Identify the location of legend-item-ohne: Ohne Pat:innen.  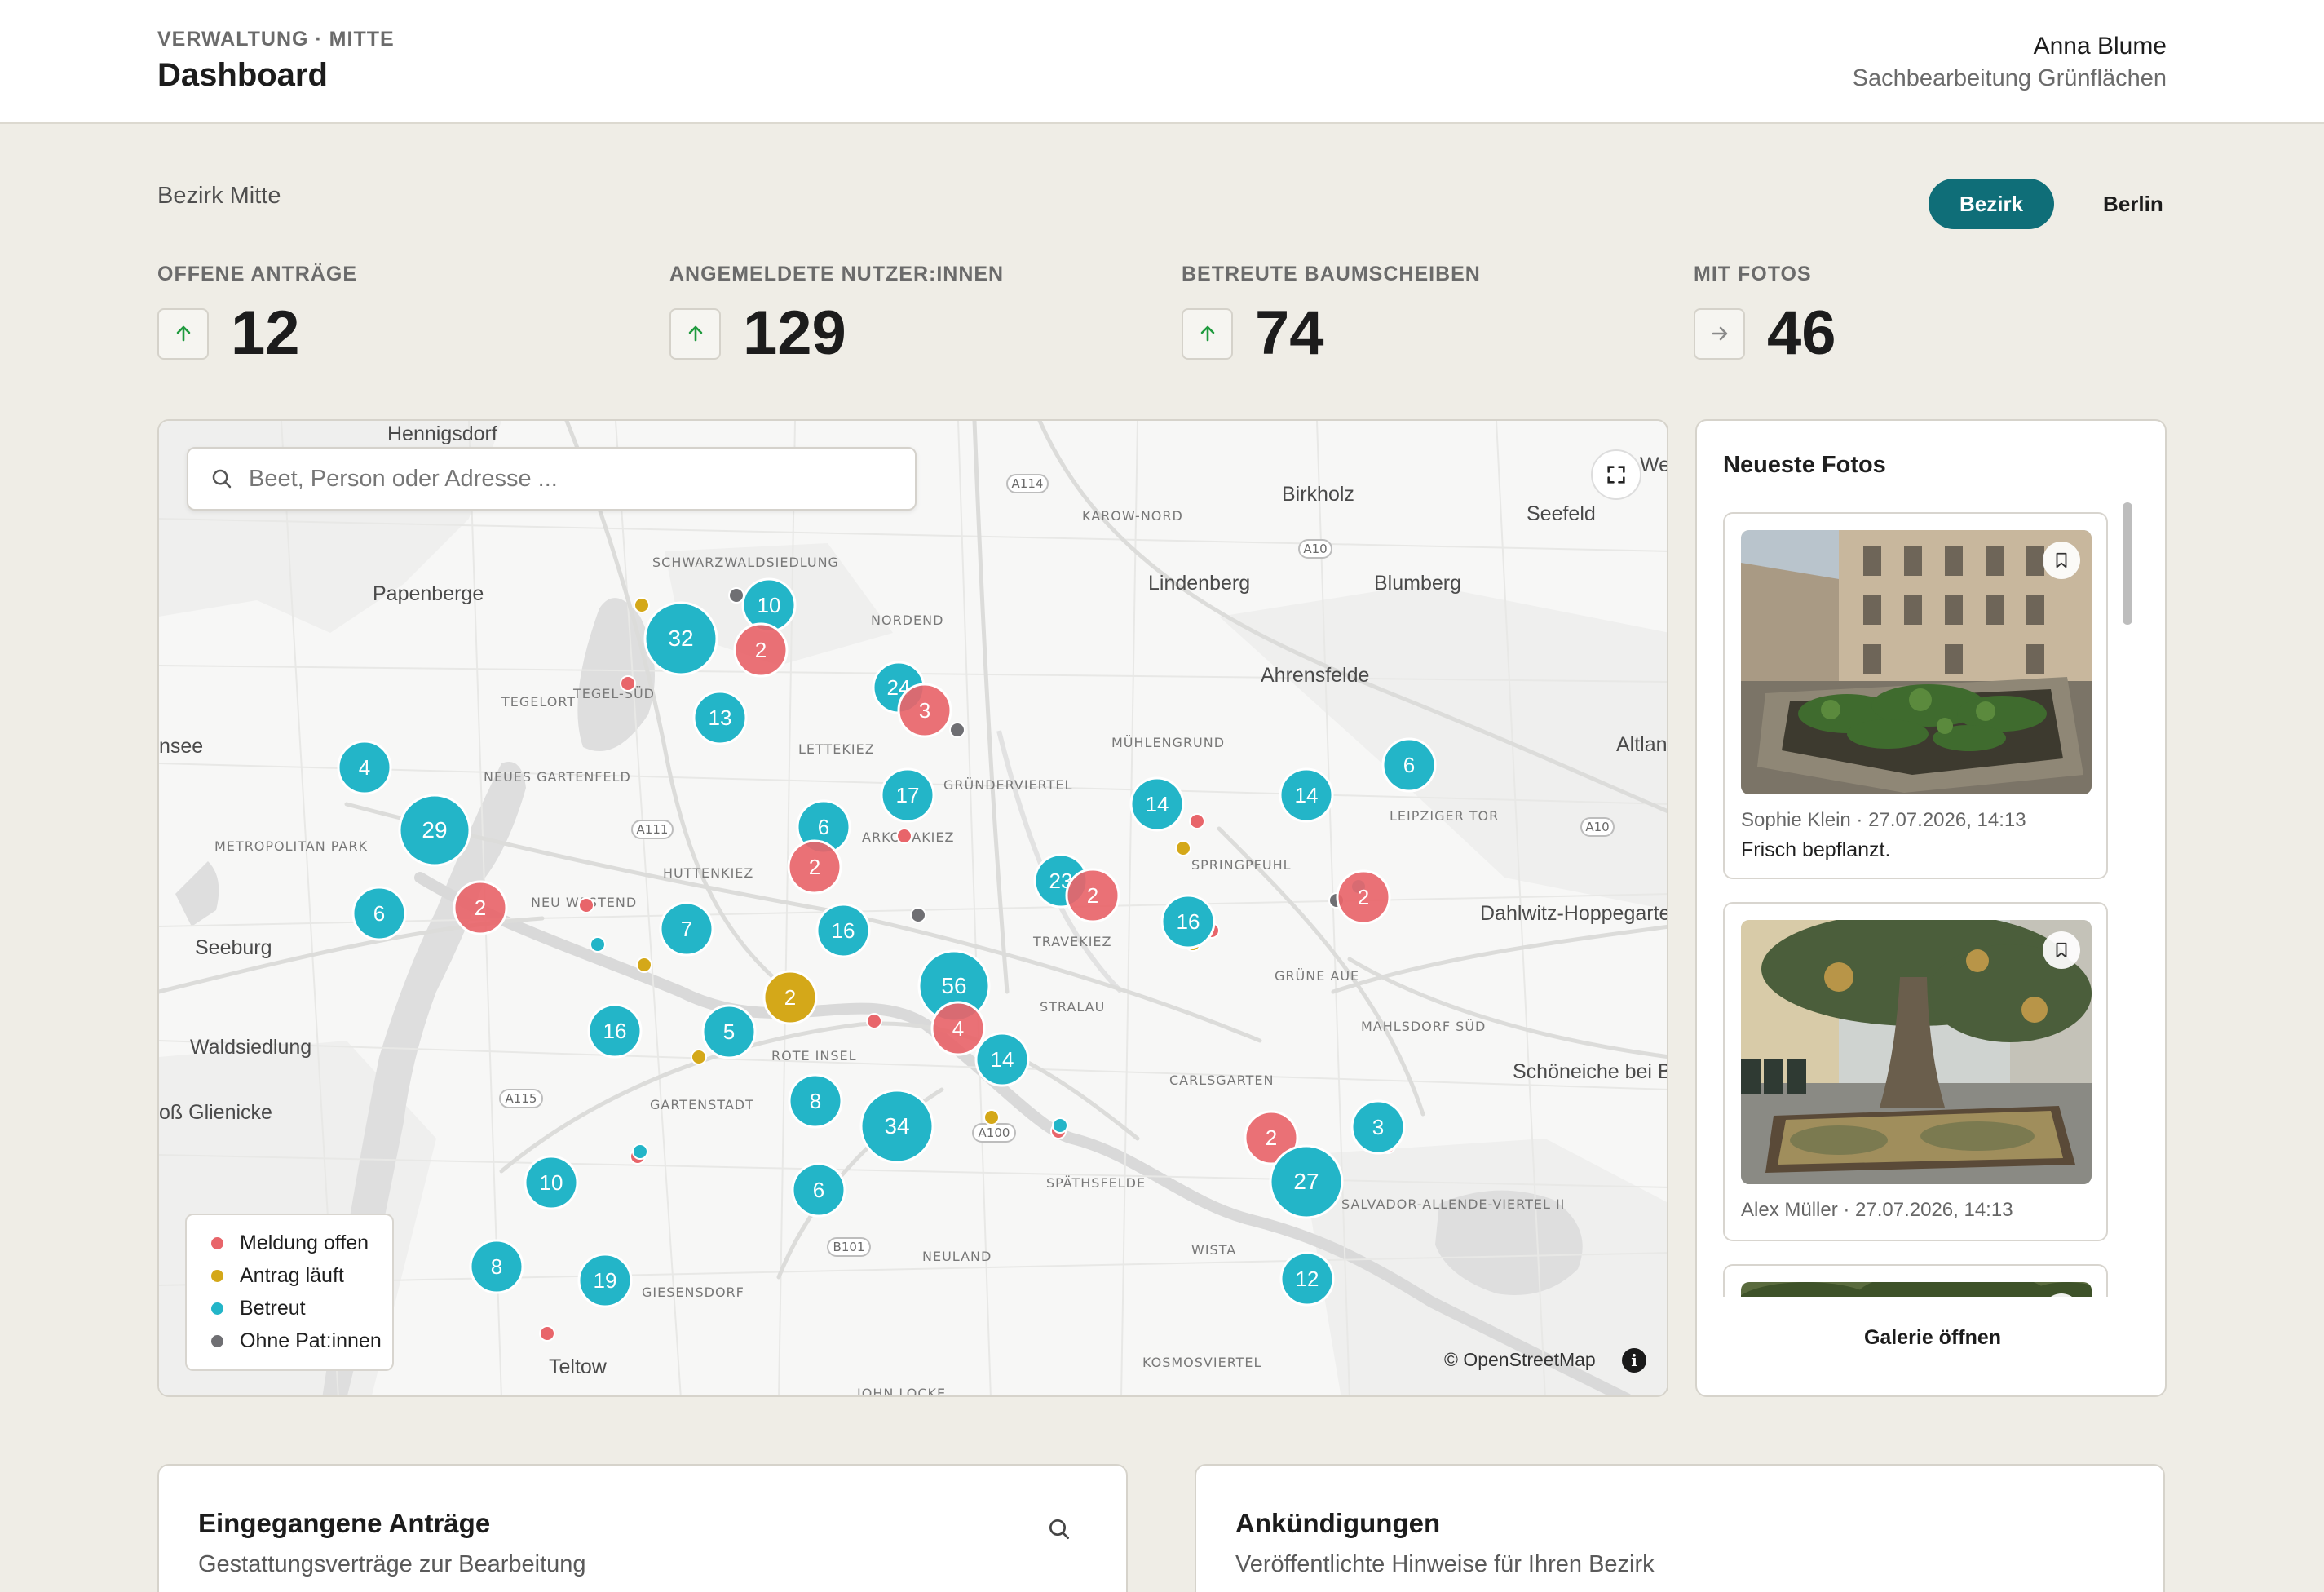
(302, 1340).